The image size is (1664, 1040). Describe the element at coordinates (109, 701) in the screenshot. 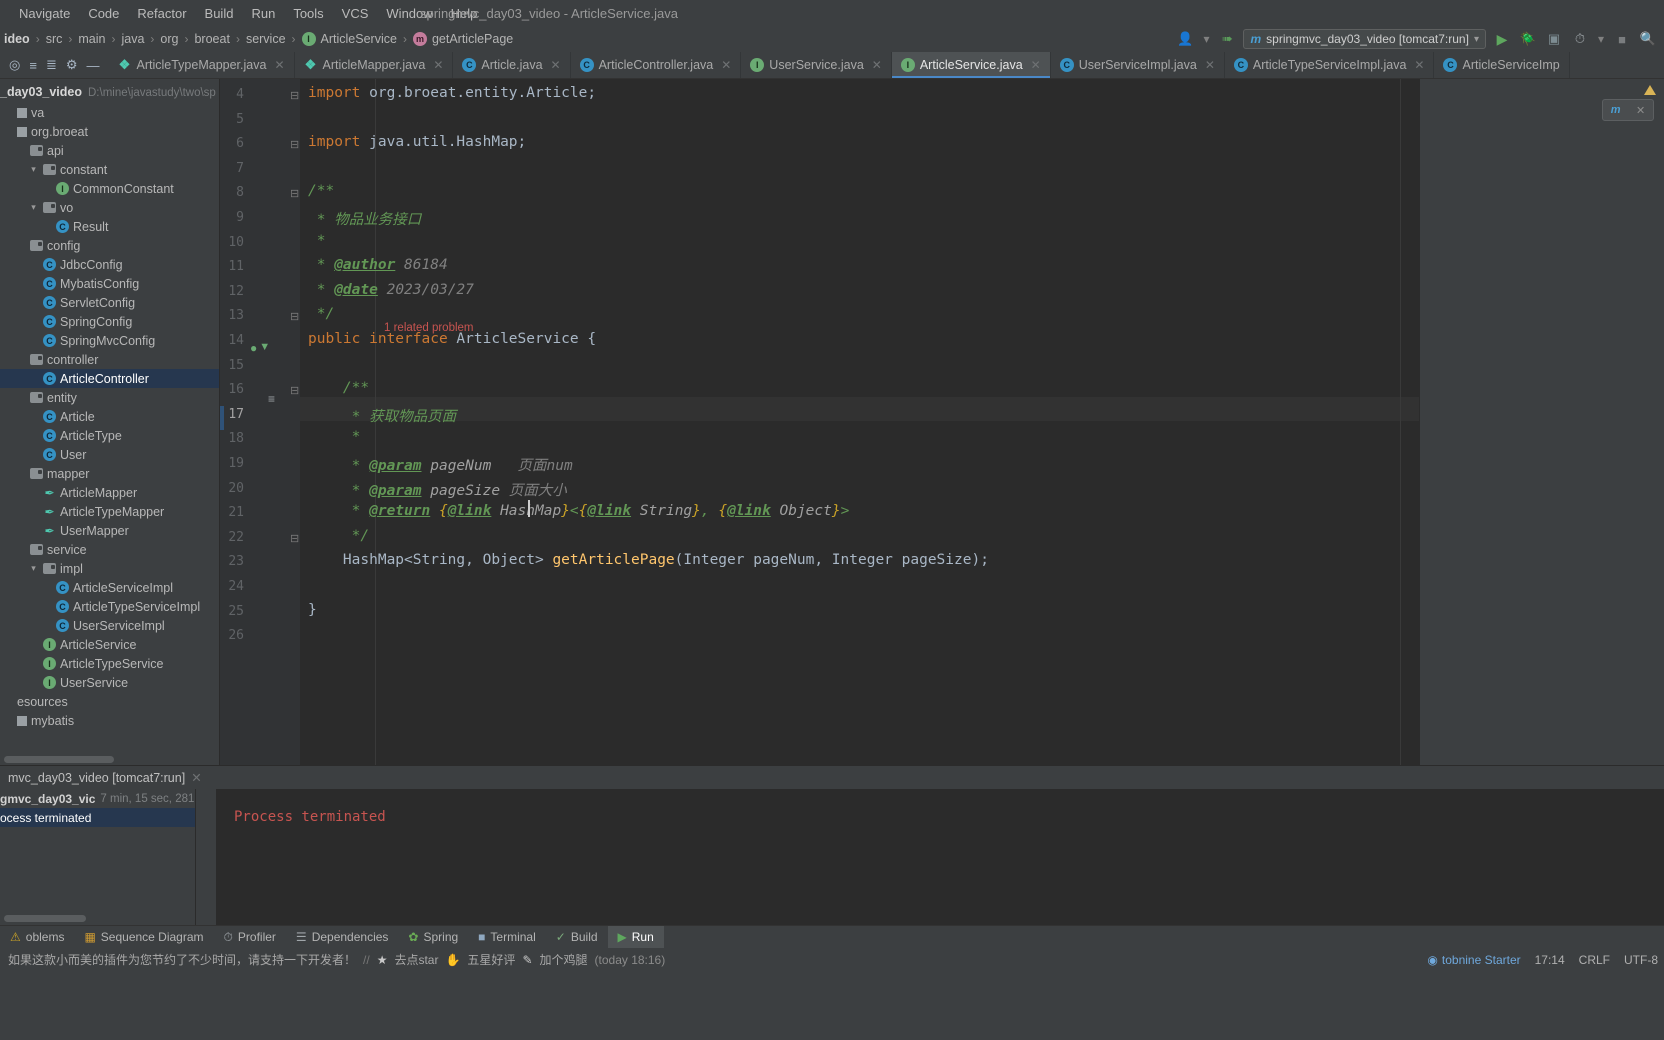

I see `tree-item-esources: esources` at that location.